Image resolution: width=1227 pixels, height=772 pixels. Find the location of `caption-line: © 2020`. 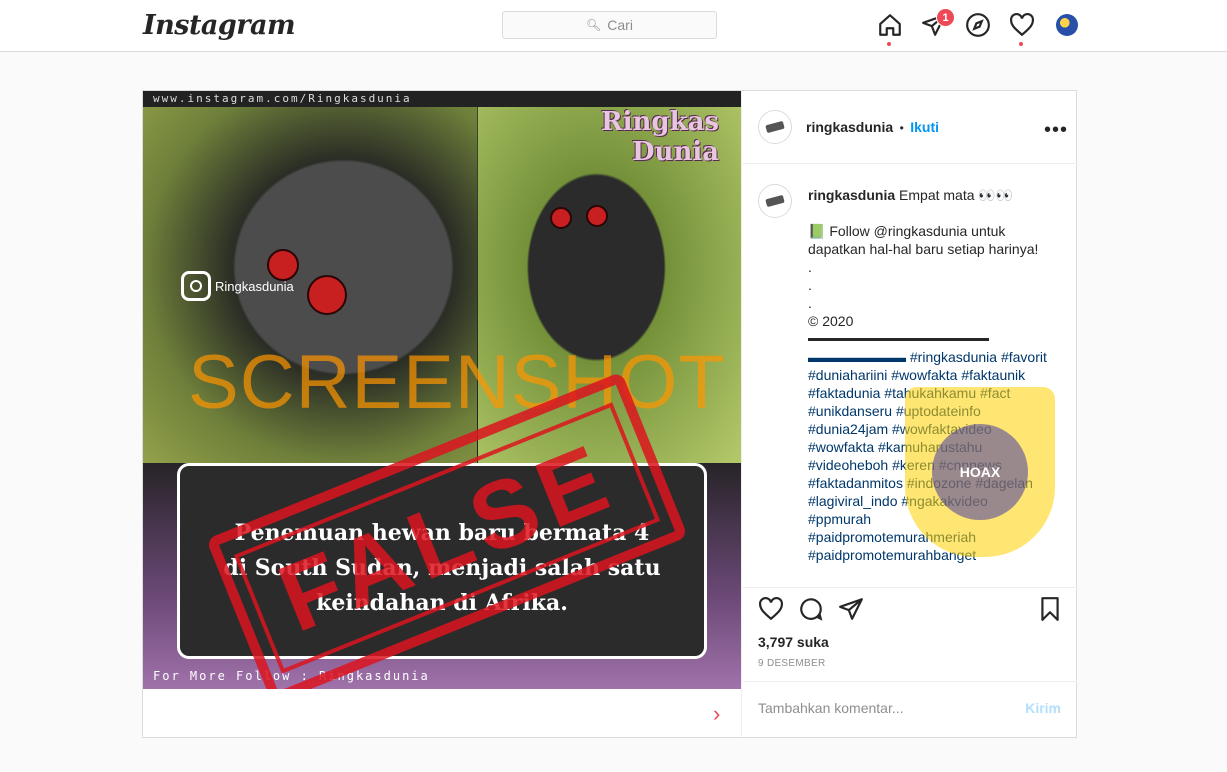

caption-line: © 2020 is located at coordinates (831, 321).